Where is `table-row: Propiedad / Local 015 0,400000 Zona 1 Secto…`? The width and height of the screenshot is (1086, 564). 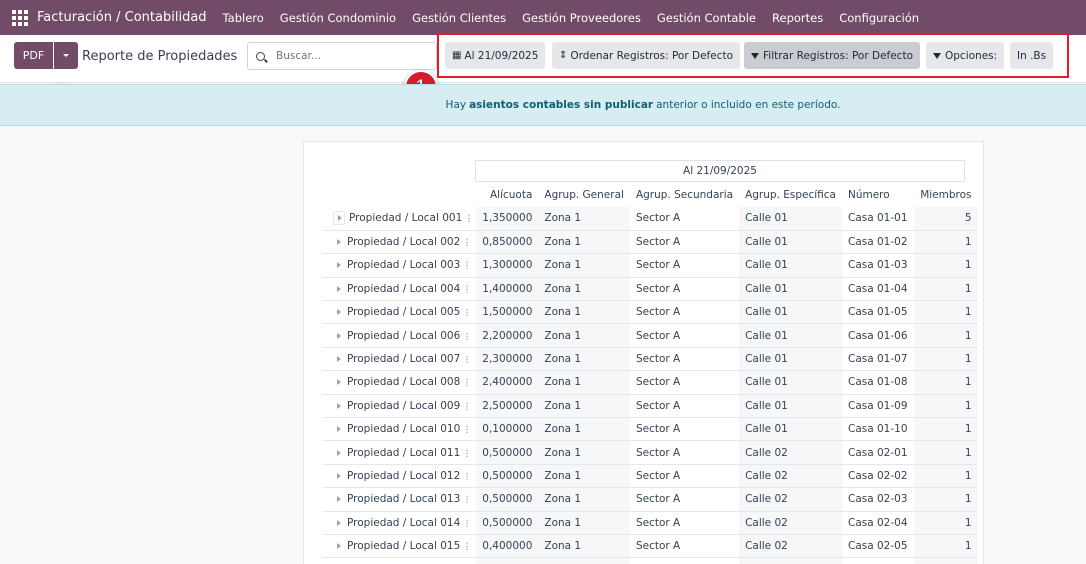 table-row: Propiedad / Local 015 0,400000 Zona 1 Secto… is located at coordinates (650, 546).